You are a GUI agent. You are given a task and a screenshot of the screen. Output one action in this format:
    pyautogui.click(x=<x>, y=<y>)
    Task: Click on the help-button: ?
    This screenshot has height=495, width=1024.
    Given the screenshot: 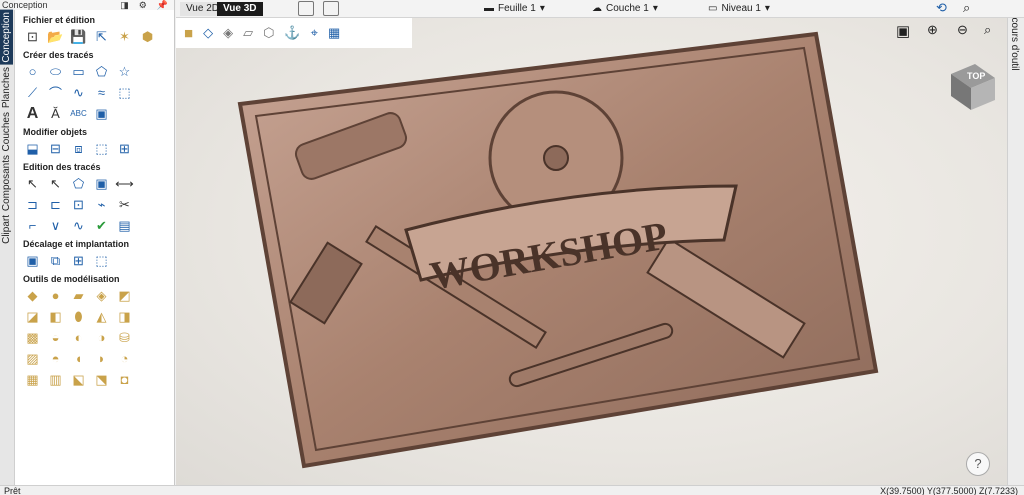 What is the action you would take?
    pyautogui.click(x=978, y=464)
    